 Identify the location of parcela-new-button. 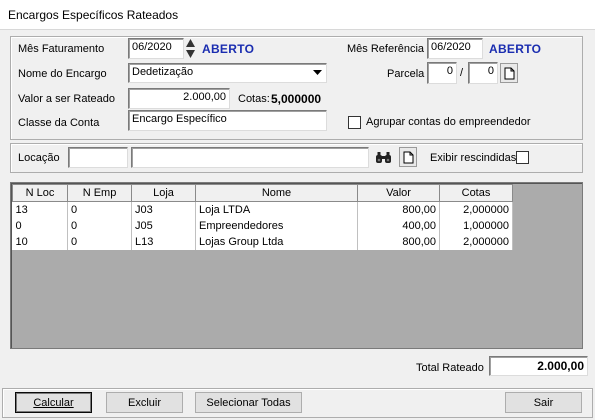
(509, 73).